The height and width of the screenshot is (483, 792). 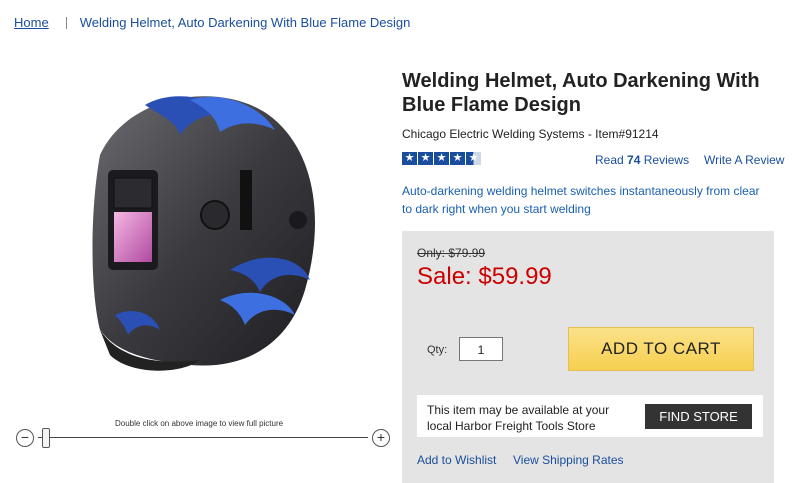 What do you see at coordinates (381, 438) in the screenshot?
I see `zoom-in-icon: +` at bounding box center [381, 438].